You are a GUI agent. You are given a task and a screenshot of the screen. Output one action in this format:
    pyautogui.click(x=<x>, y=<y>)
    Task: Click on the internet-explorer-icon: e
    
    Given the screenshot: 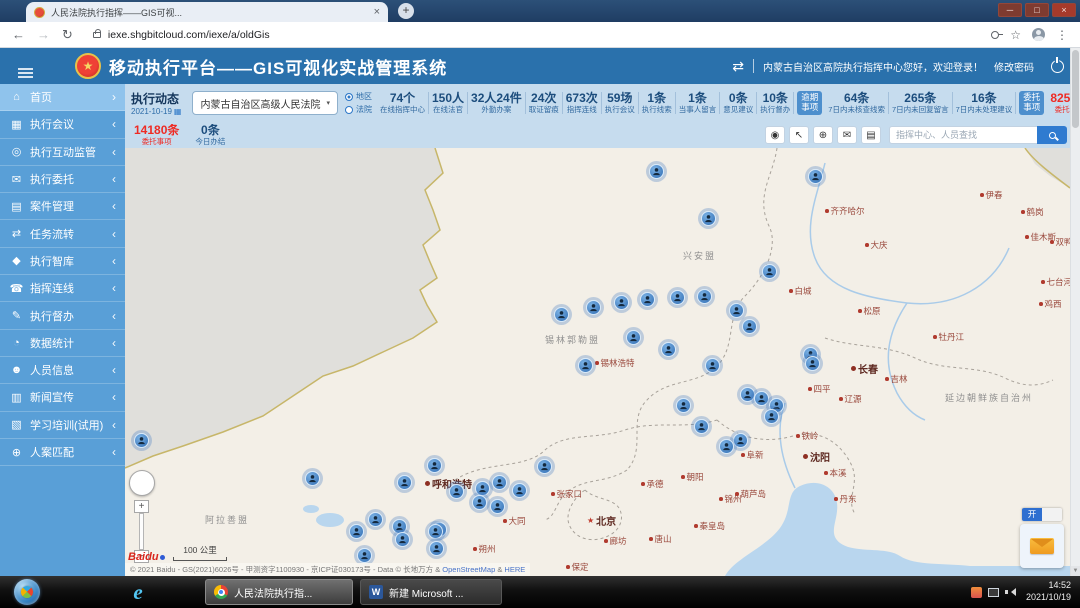 What is the action you would take?
    pyautogui.click(x=138, y=592)
    